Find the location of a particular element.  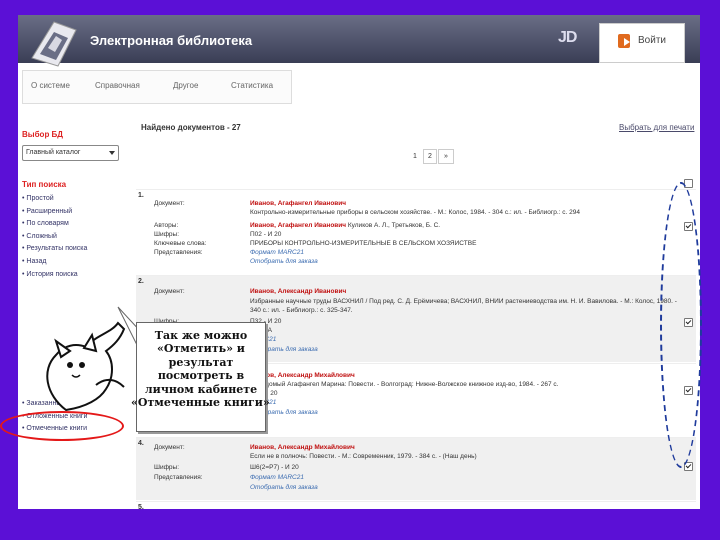

db-select-value: Главный каталог is located at coordinates (53, 152).